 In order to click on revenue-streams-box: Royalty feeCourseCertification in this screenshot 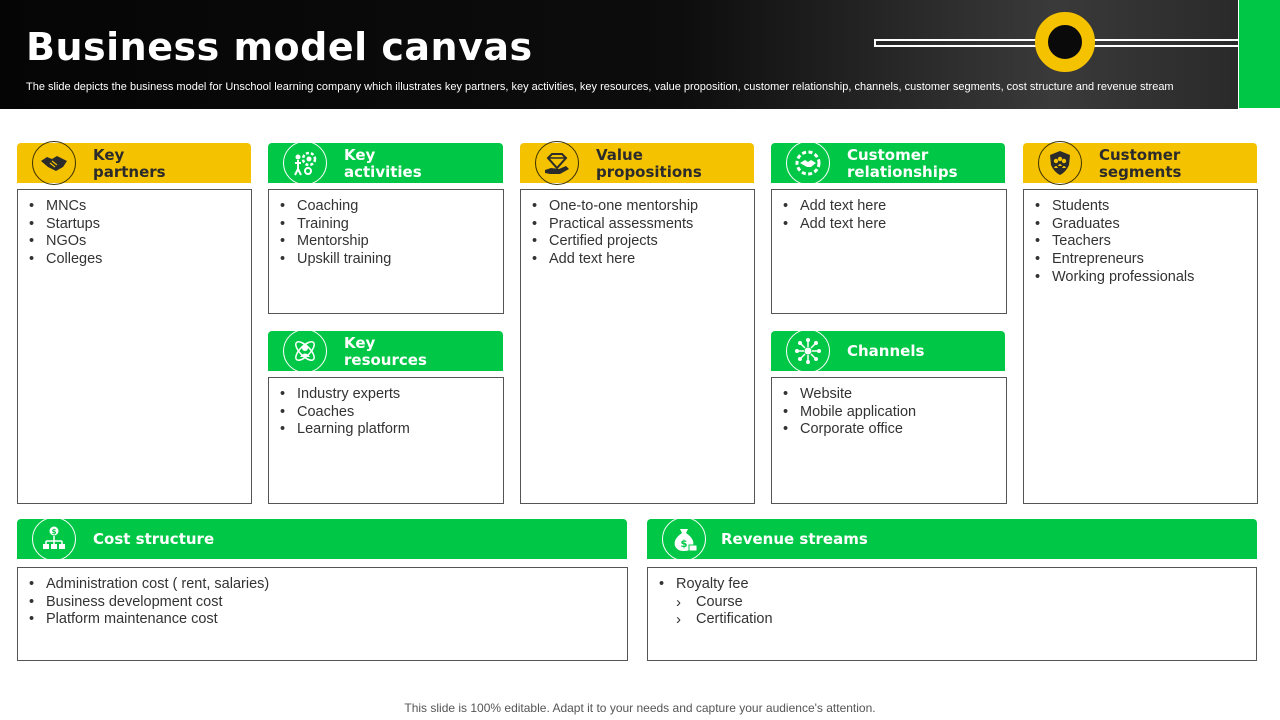, I will do `click(952, 614)`.